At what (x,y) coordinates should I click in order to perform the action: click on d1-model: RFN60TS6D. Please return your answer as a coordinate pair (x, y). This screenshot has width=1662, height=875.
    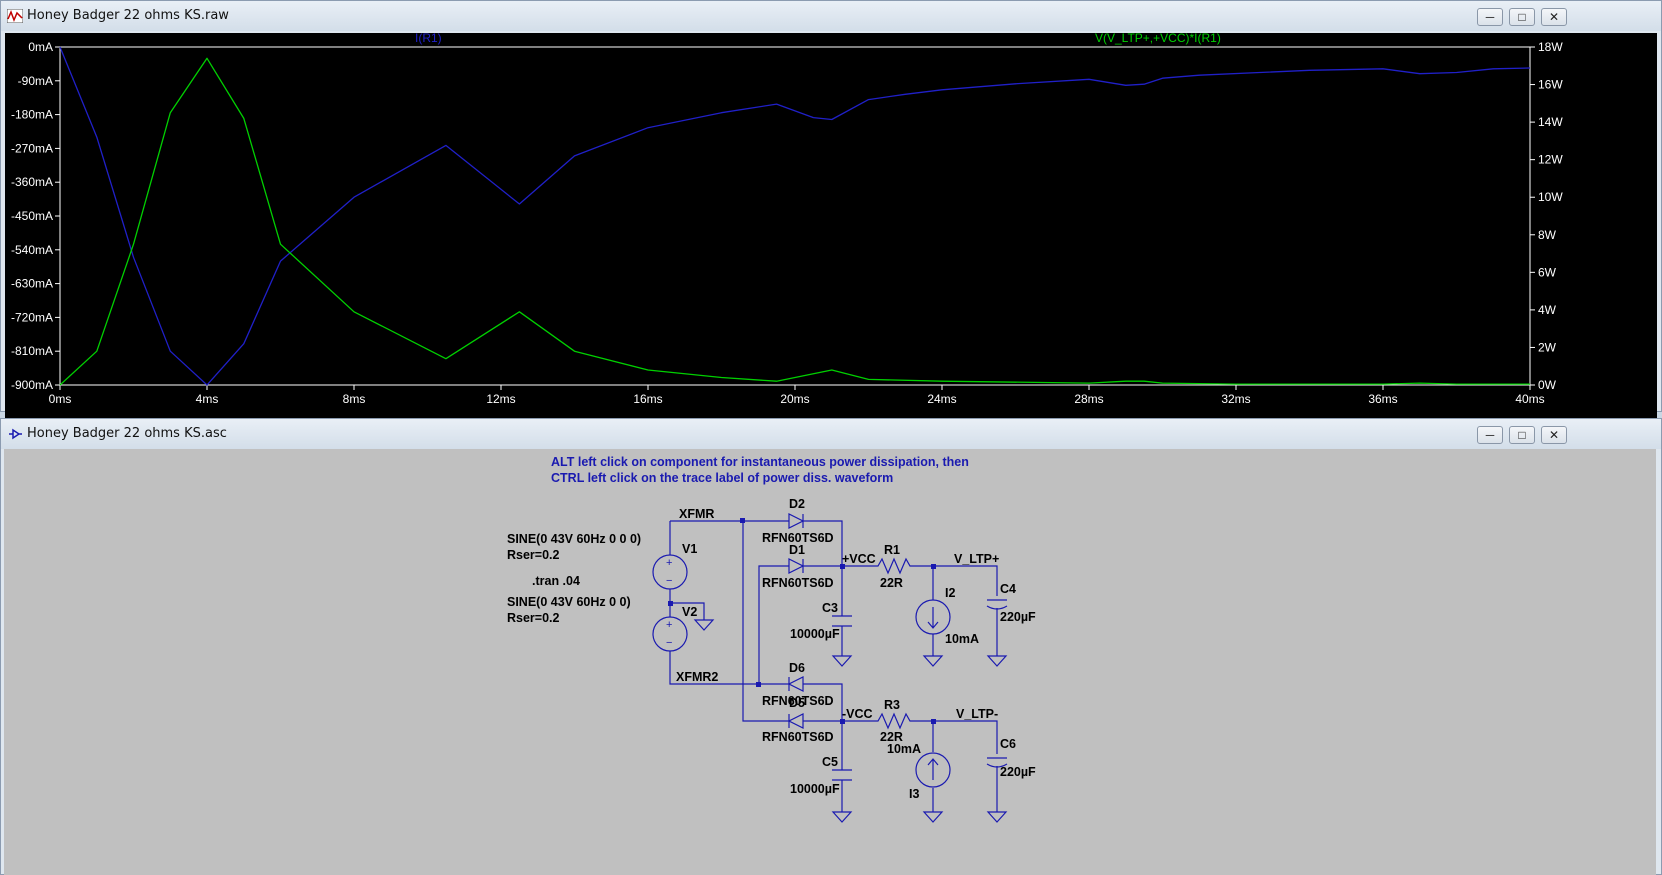
    Looking at the image, I should click on (798, 583).